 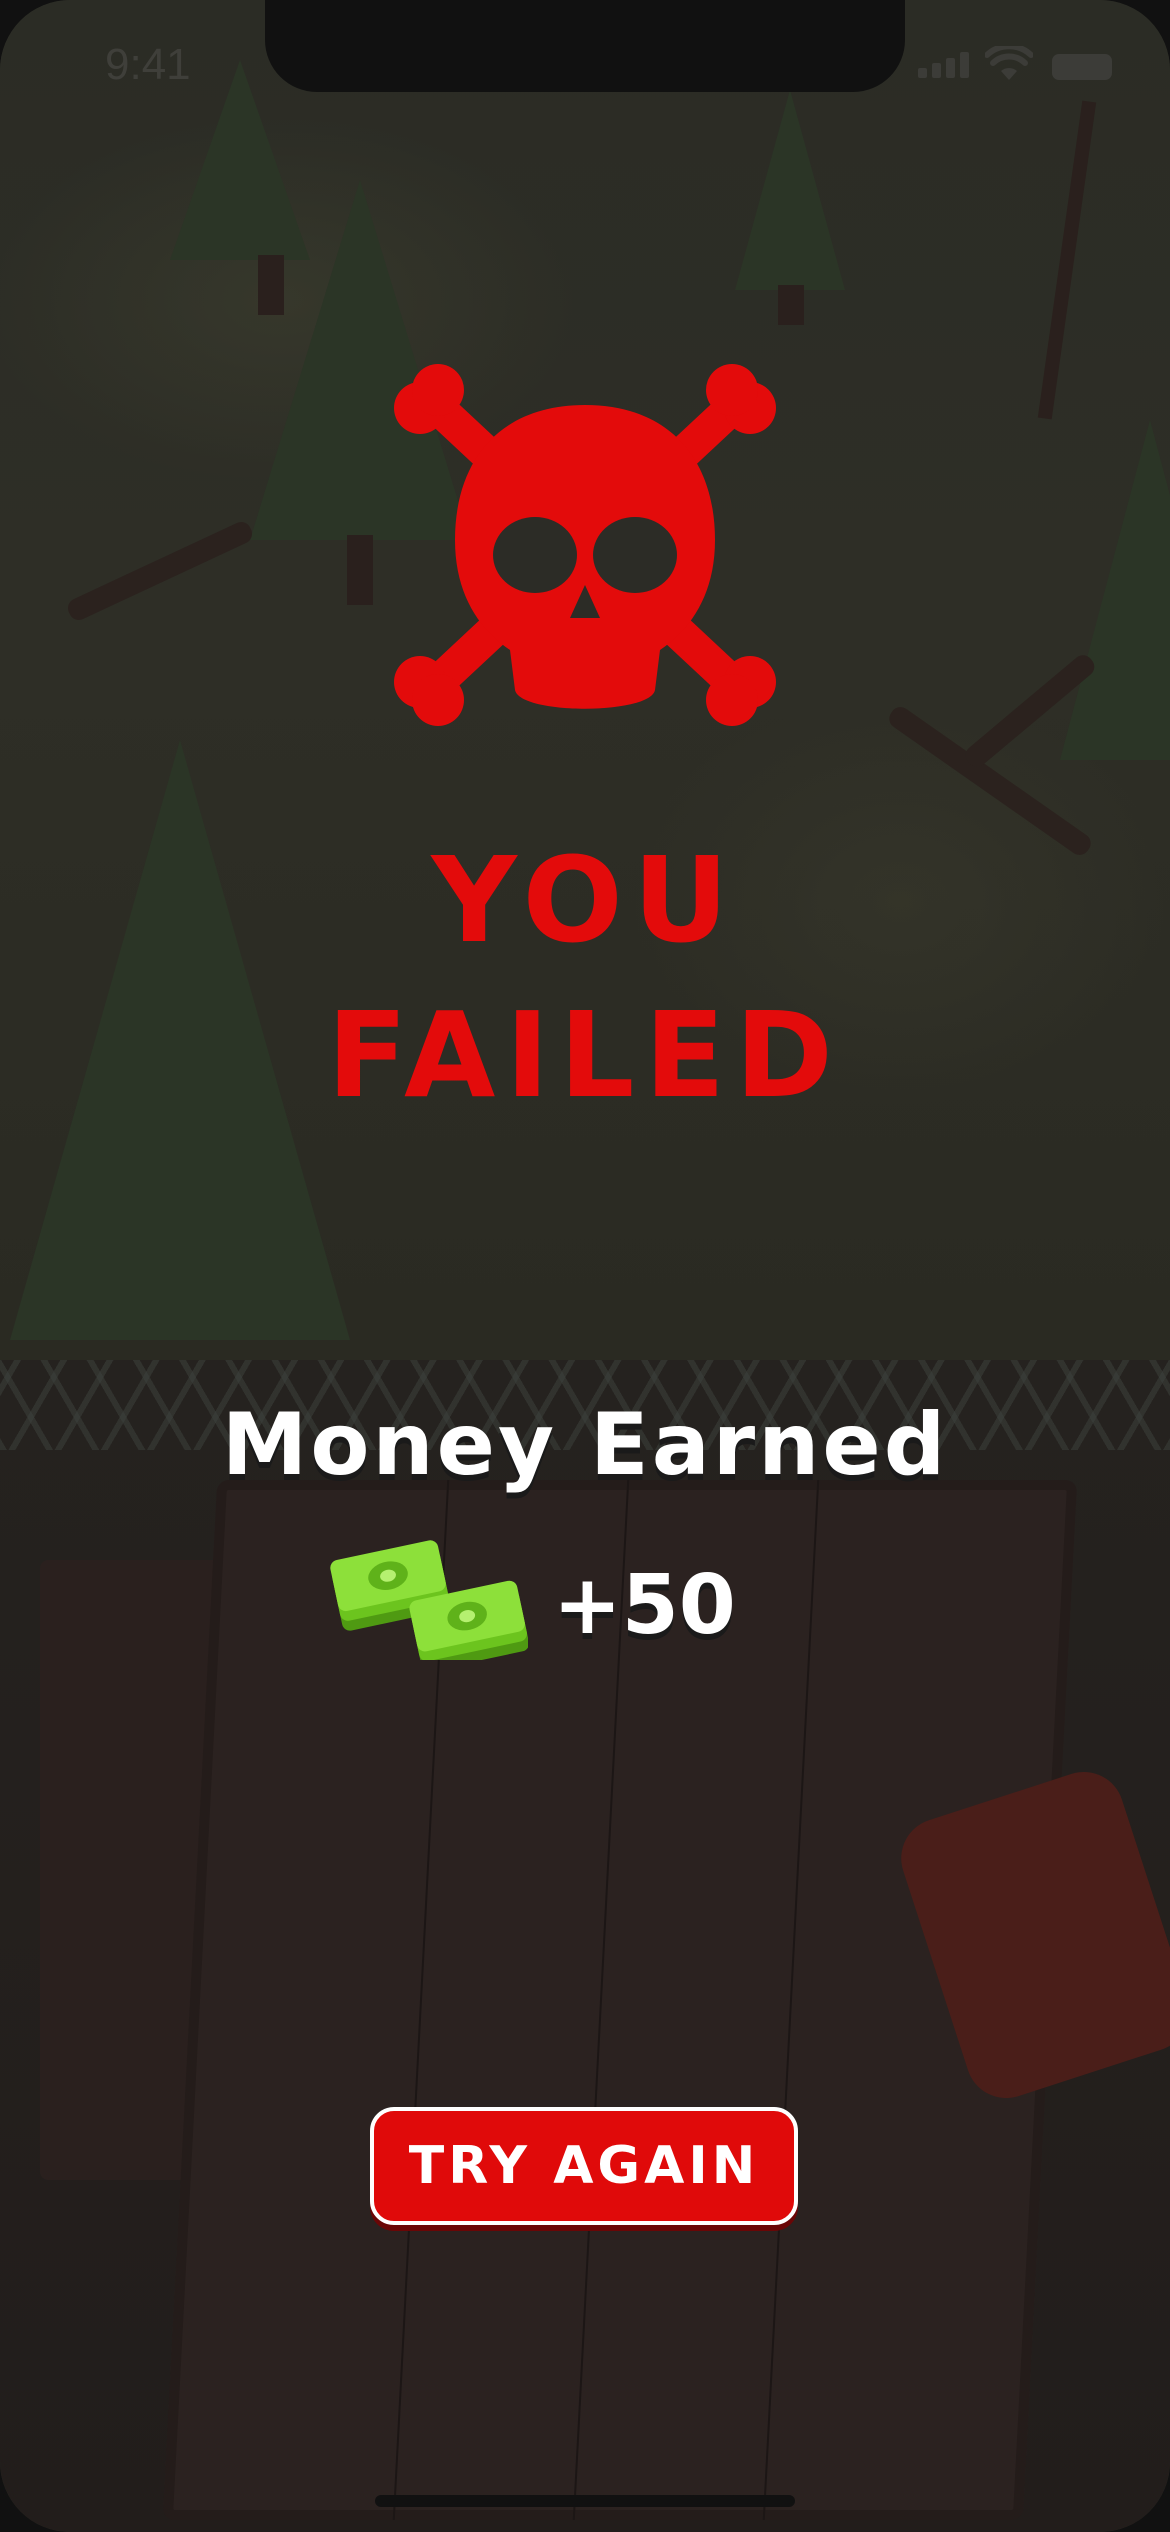 I want to click on status-time: 9:41, so click(x=148, y=64).